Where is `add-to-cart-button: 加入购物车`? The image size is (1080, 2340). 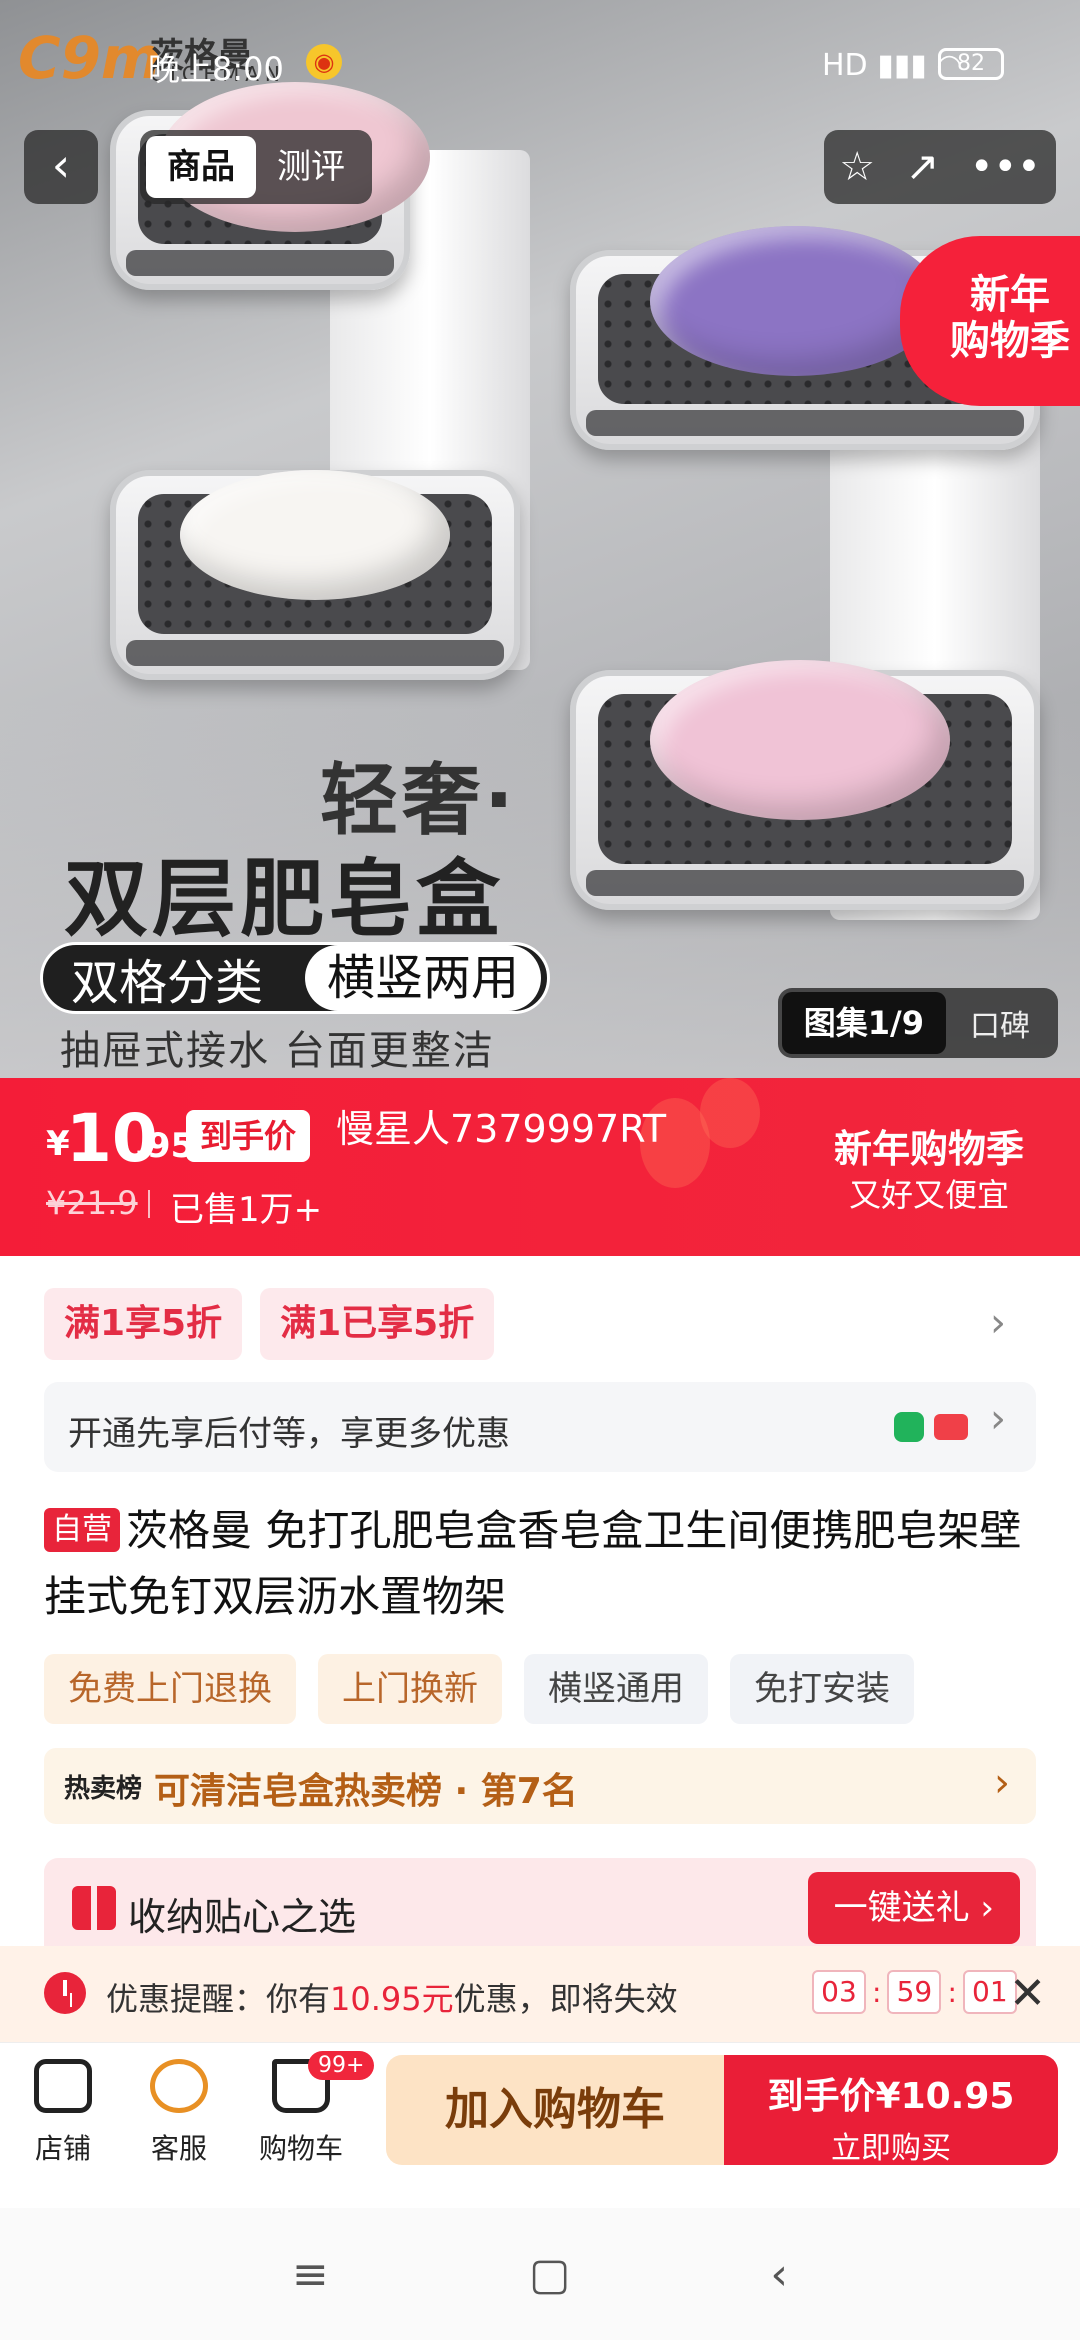 add-to-cart-button: 加入购物车 is located at coordinates (555, 2110).